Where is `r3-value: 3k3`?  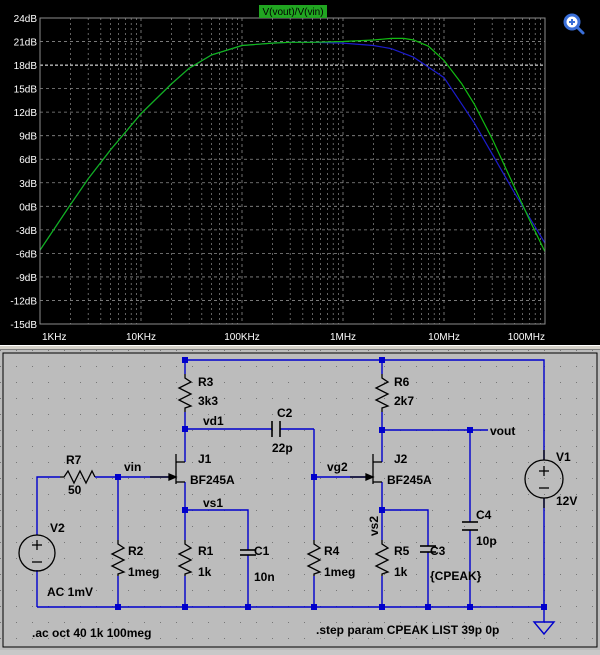 r3-value: 3k3 is located at coordinates (208, 401).